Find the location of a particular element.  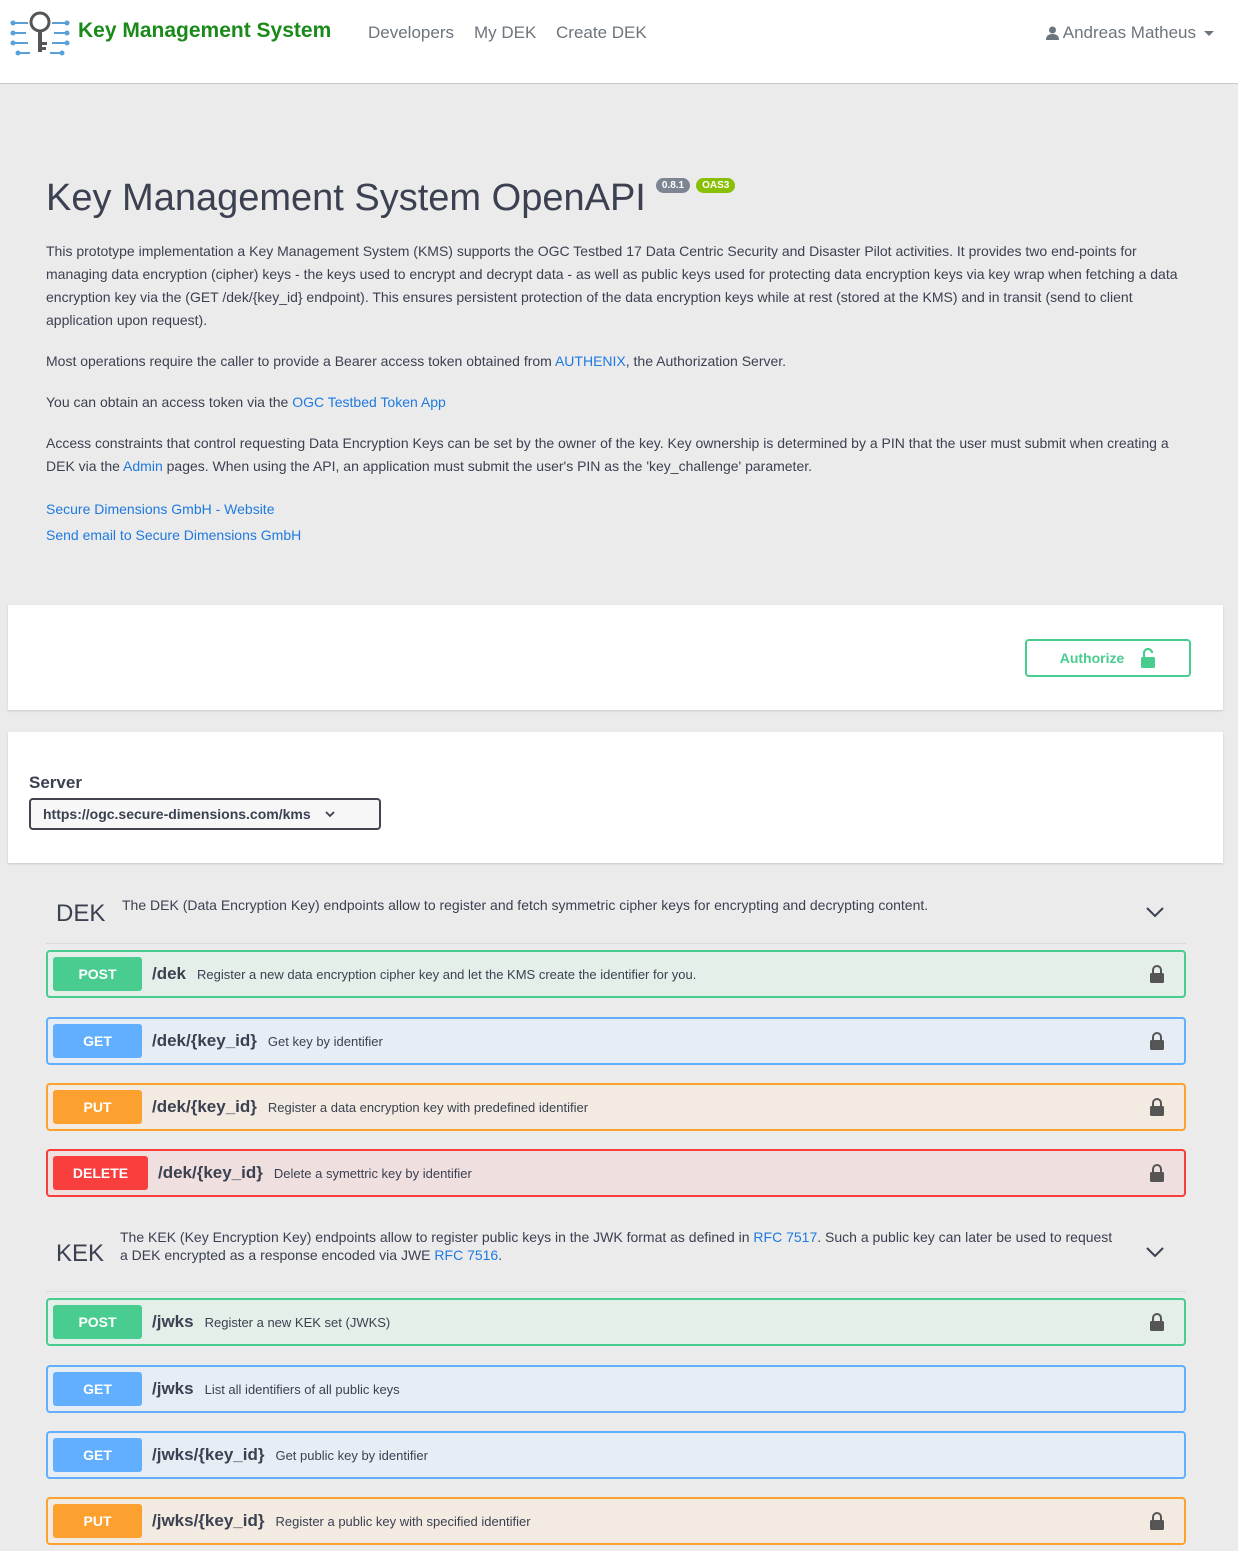

page-title: Key Management System OpenAPI 0.8.1 OAS3 is located at coordinates (618, 198).